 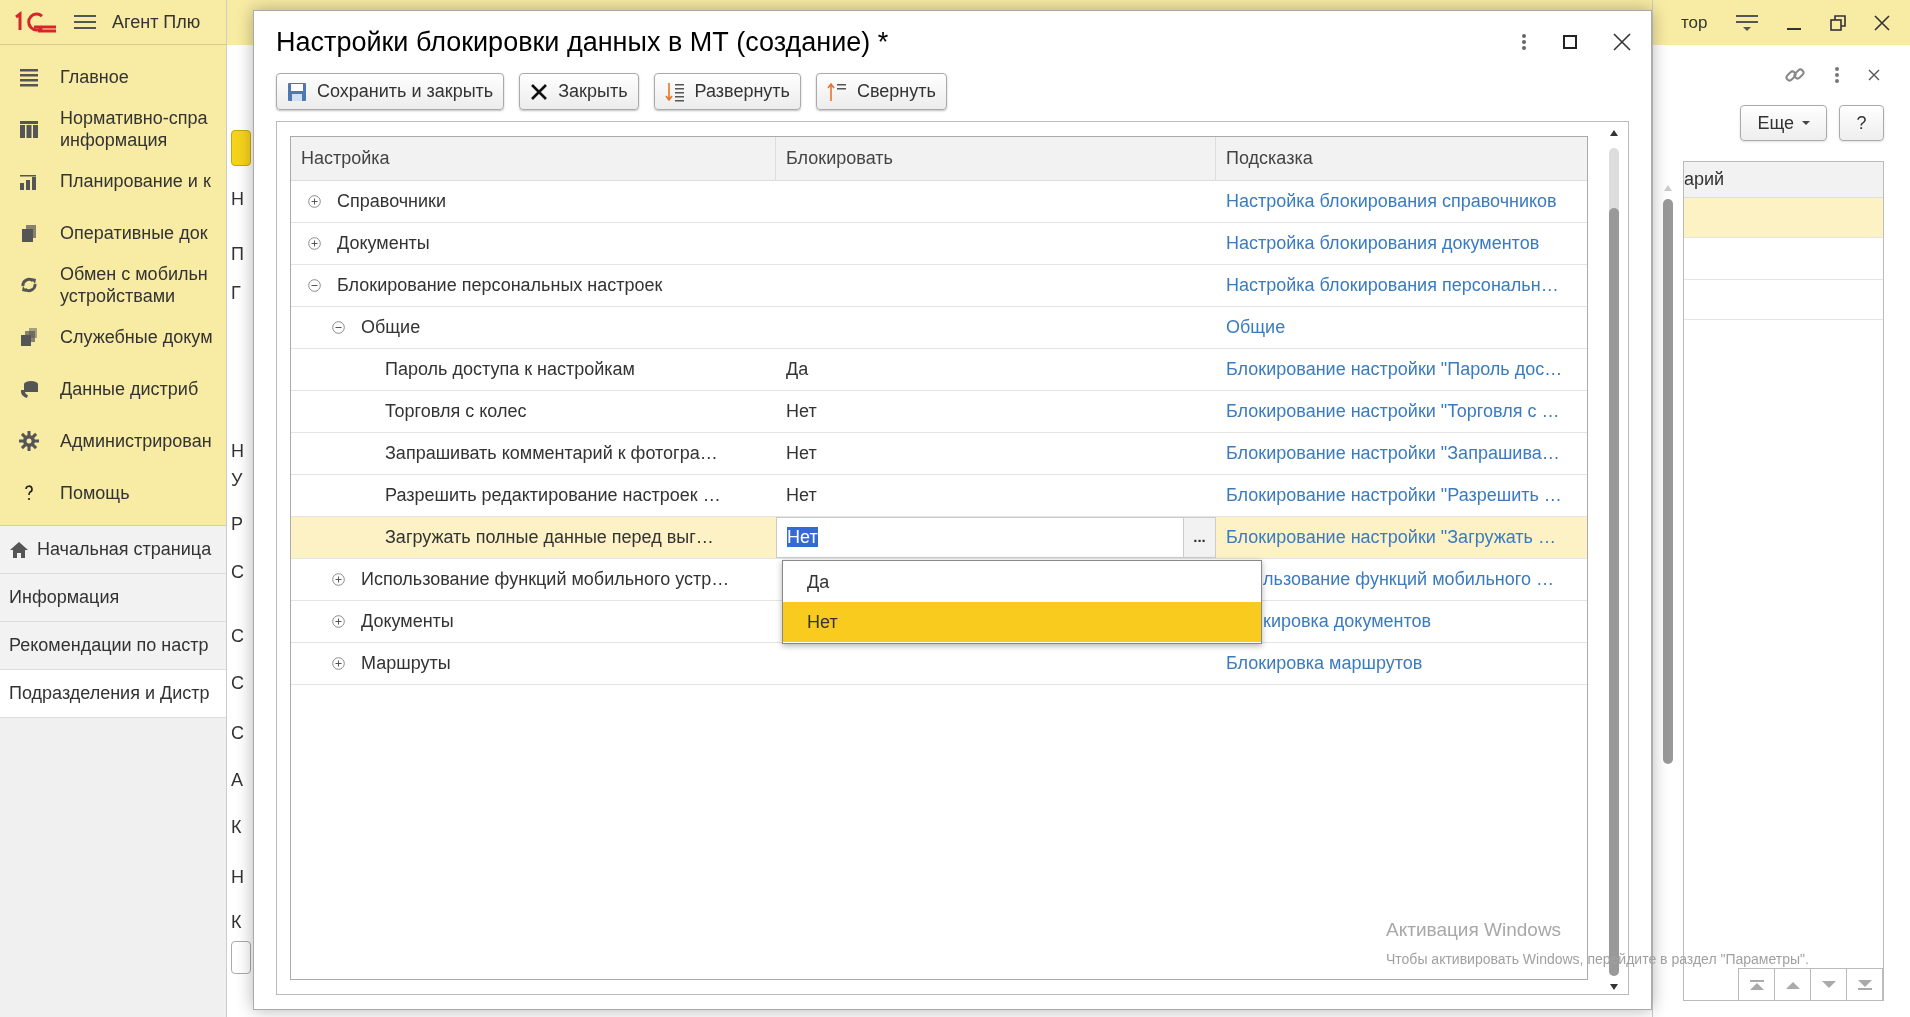 What do you see at coordinates (237, 524) in the screenshot?
I see `form-label: Р` at bounding box center [237, 524].